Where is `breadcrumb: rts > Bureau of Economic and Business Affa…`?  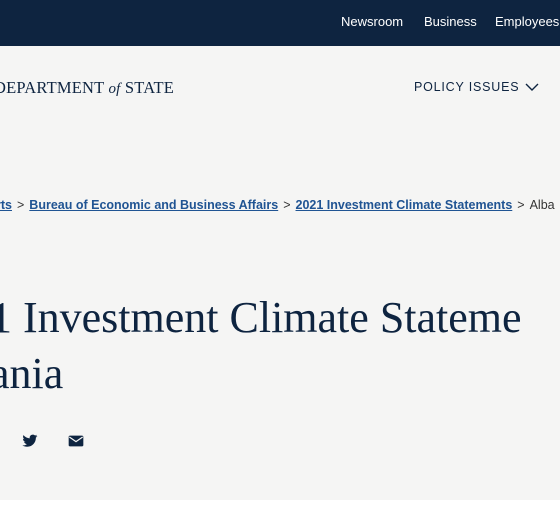 breadcrumb: rts > Bureau of Economic and Business Affa… is located at coordinates (277, 205).